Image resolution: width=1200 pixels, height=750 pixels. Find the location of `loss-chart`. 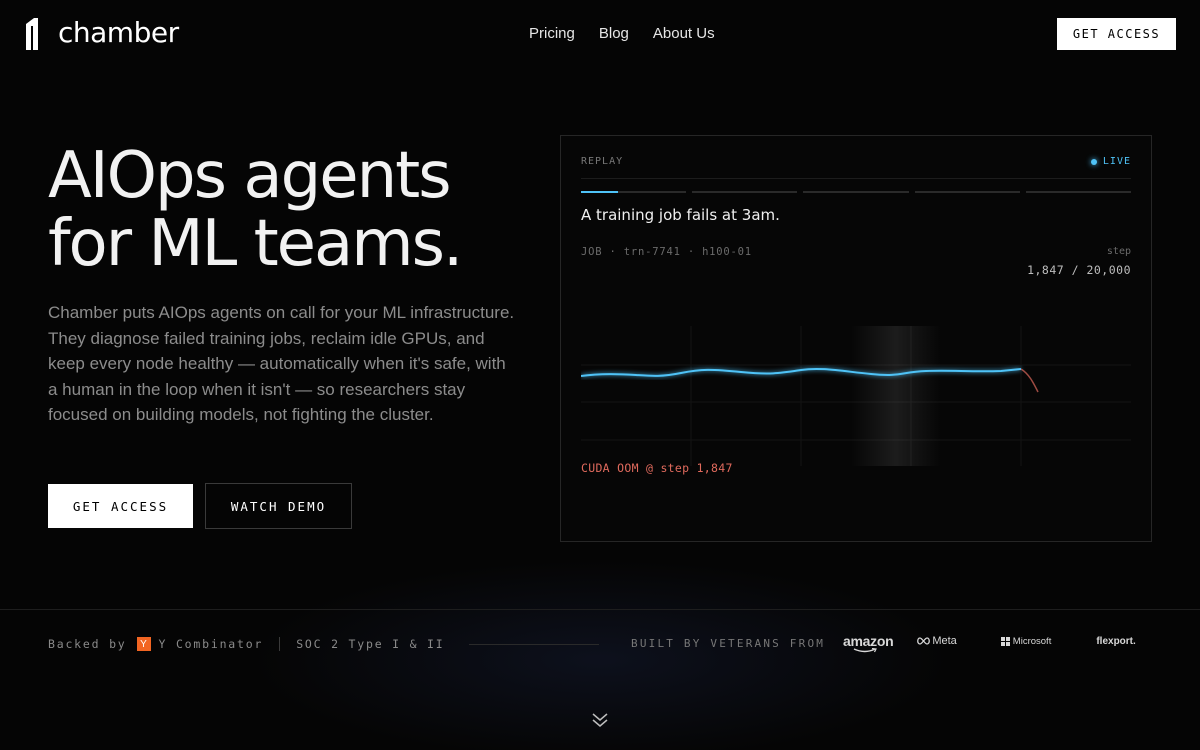

loss-chart is located at coordinates (856, 396).